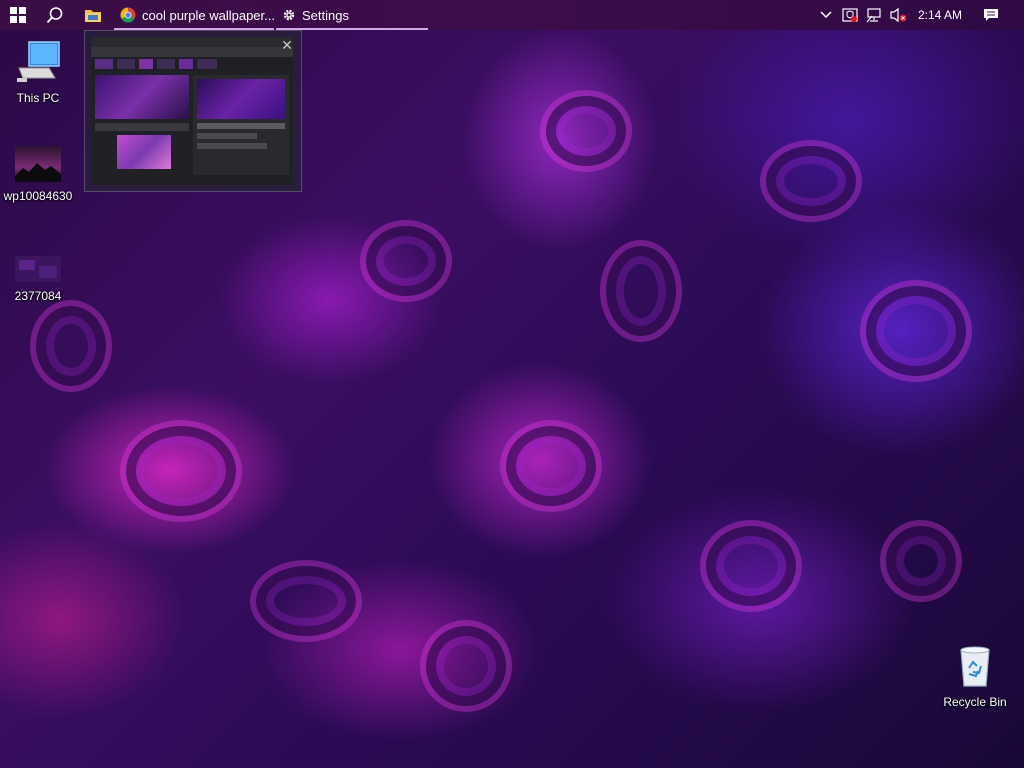 Image resolution: width=1024 pixels, height=768 pixels. I want to click on desktop-icon-recycle-bin: Recycle Bin, so click(975, 676).